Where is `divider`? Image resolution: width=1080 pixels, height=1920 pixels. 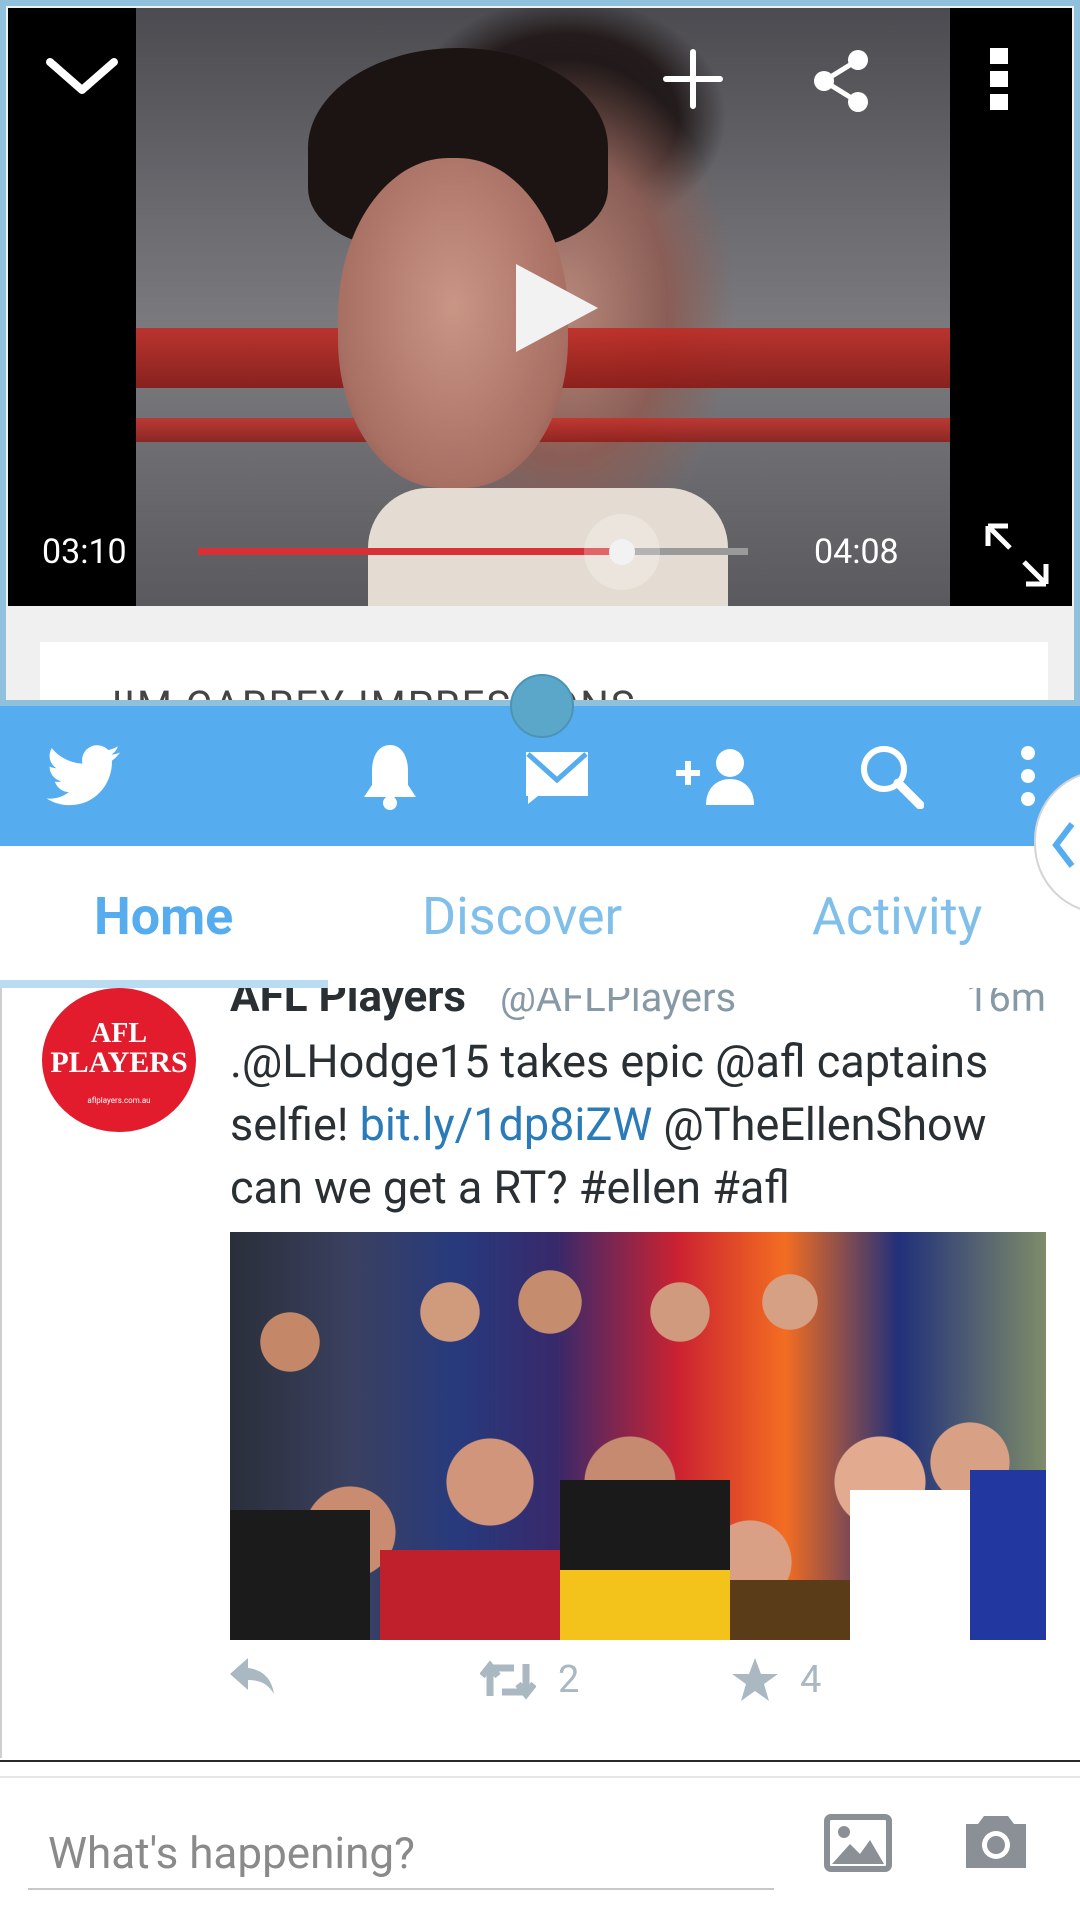
divider is located at coordinates (540, 1761).